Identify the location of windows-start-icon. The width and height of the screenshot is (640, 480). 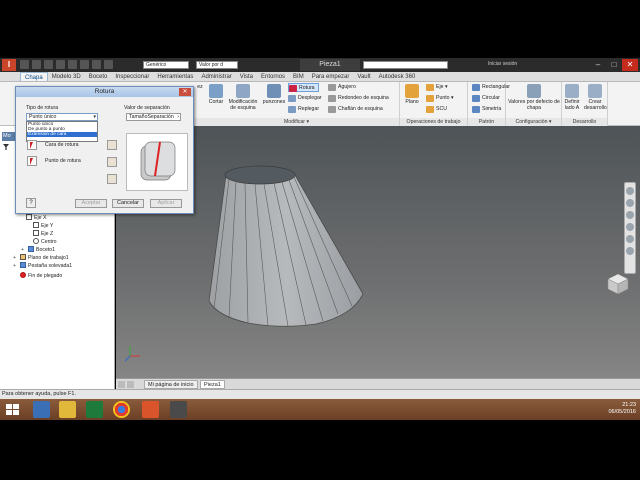
(12, 409).